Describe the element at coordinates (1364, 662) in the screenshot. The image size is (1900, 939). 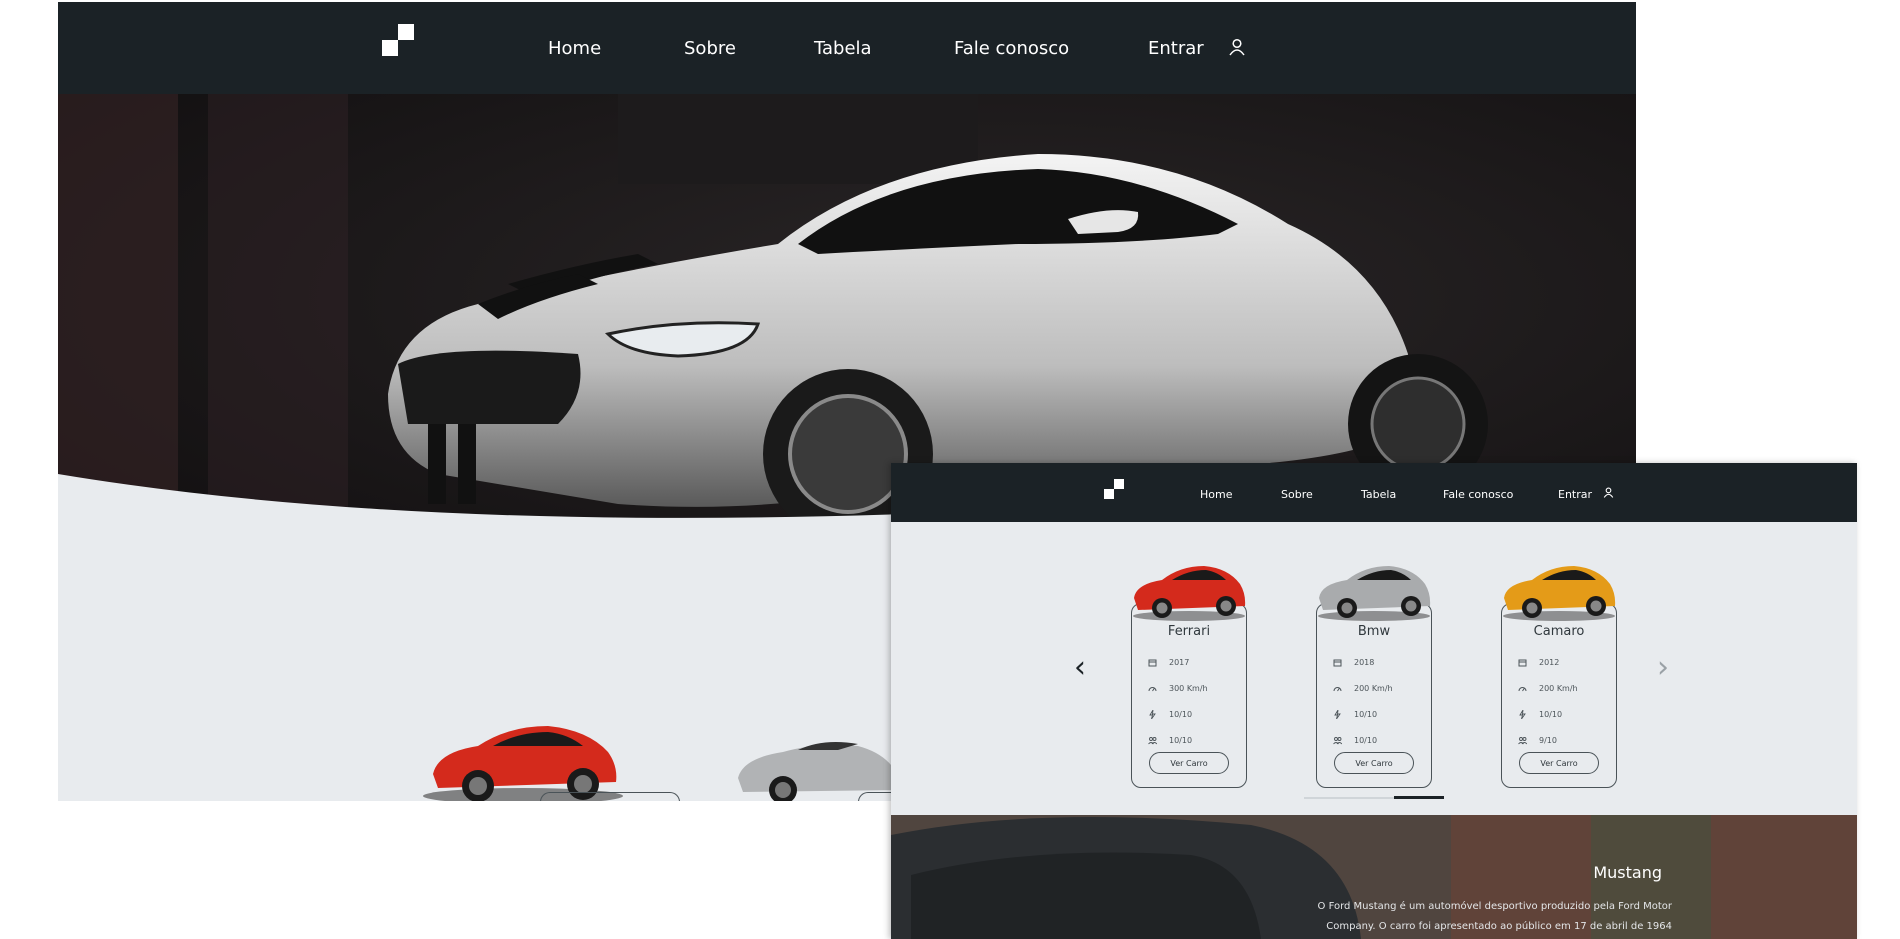
I see `car-card-spec-value: 2018` at that location.